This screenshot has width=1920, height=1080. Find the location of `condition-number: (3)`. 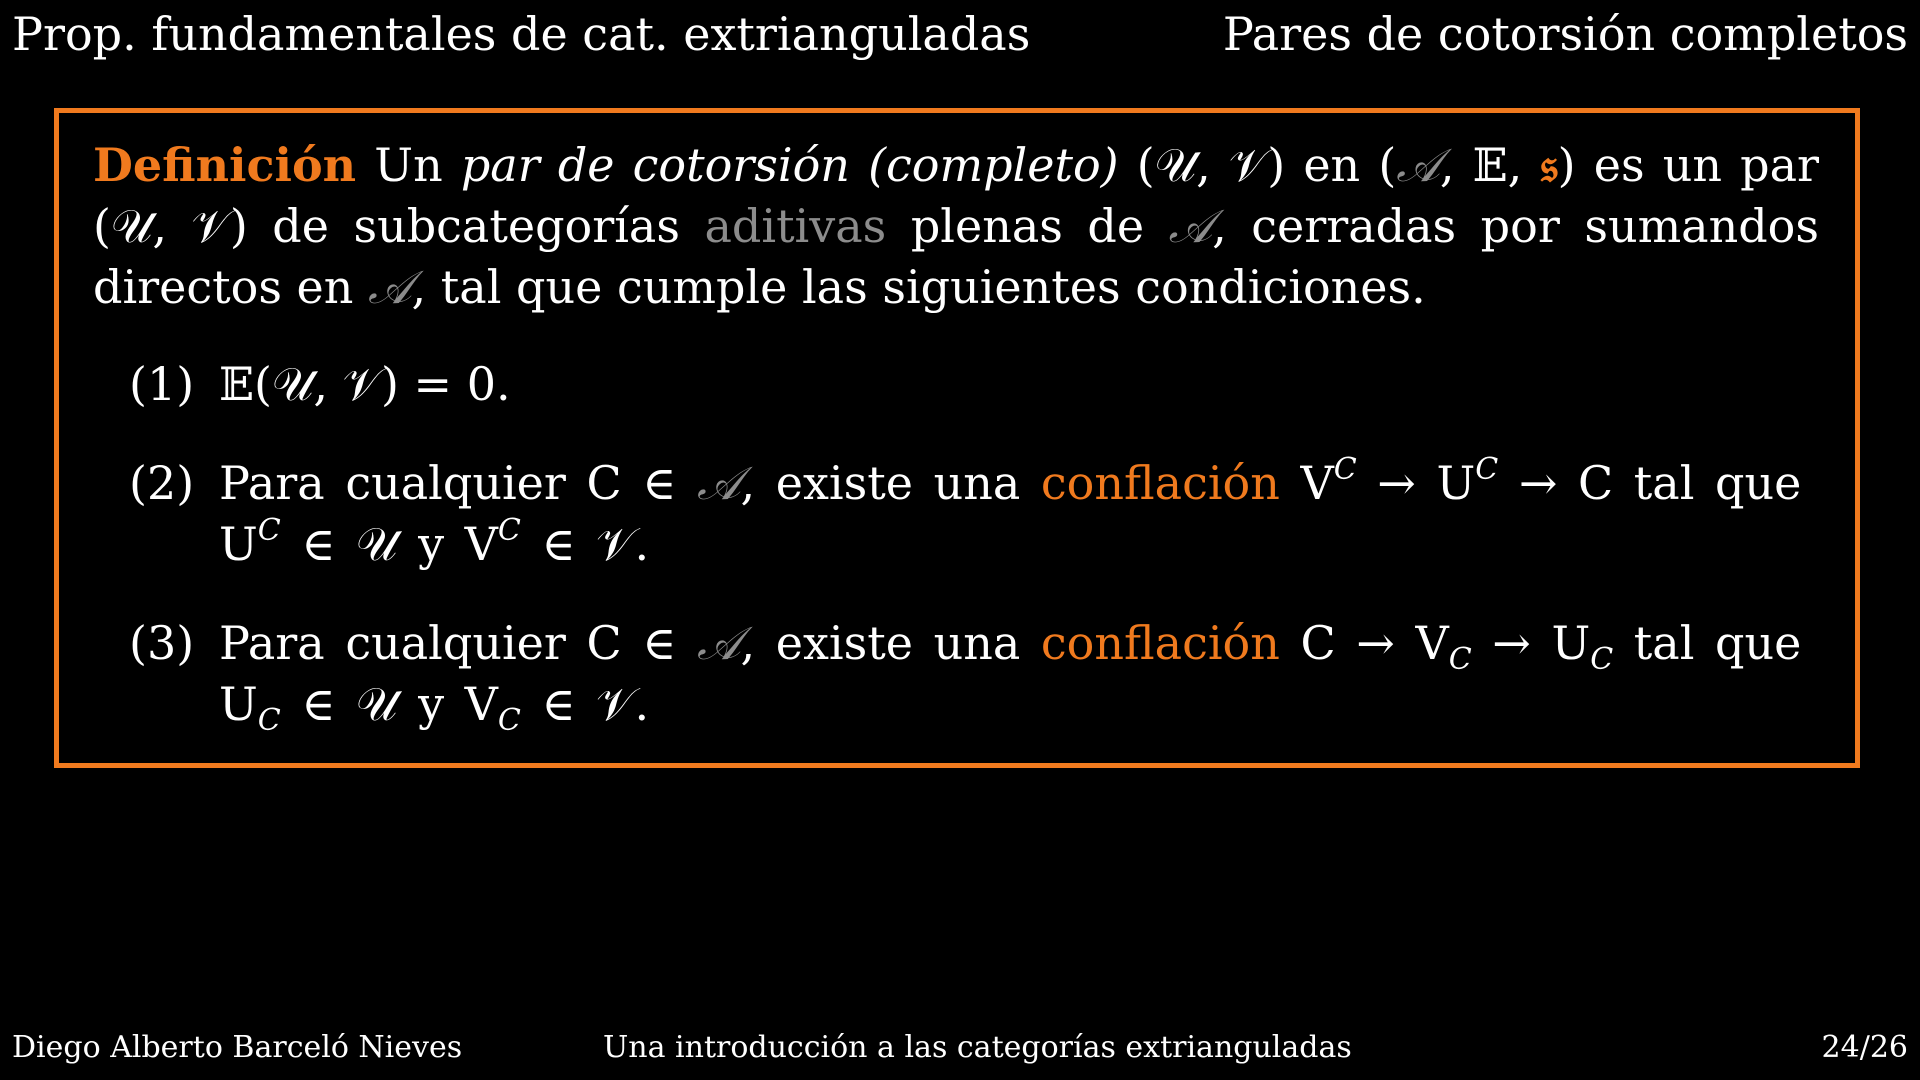

condition-number: (3) is located at coordinates (162, 643).